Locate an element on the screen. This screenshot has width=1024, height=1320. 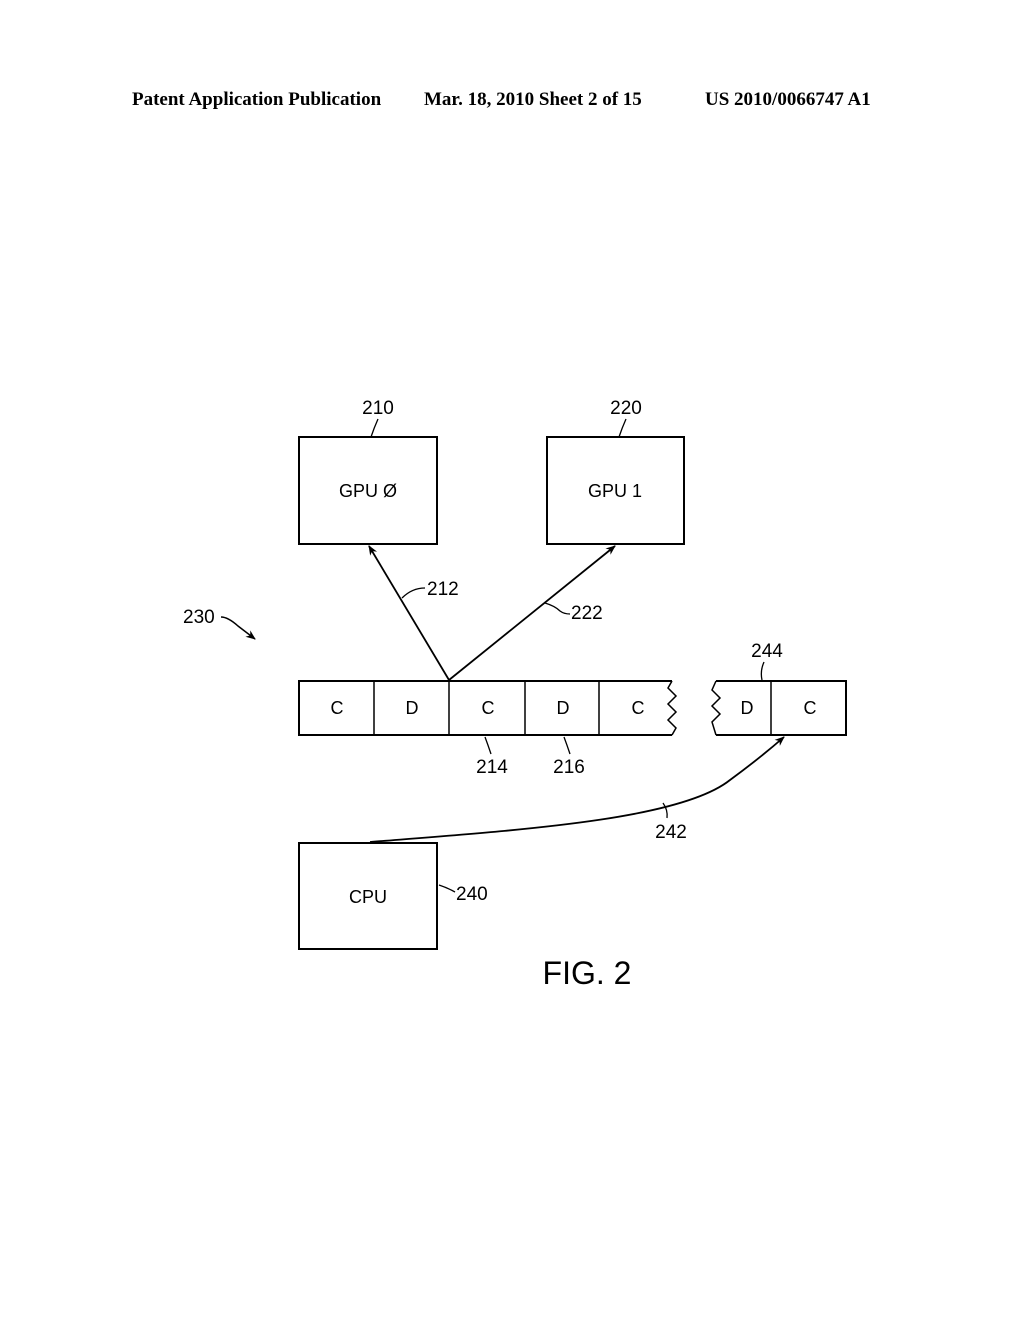
gpu0-label: GPU Ø is located at coordinates (368, 491).